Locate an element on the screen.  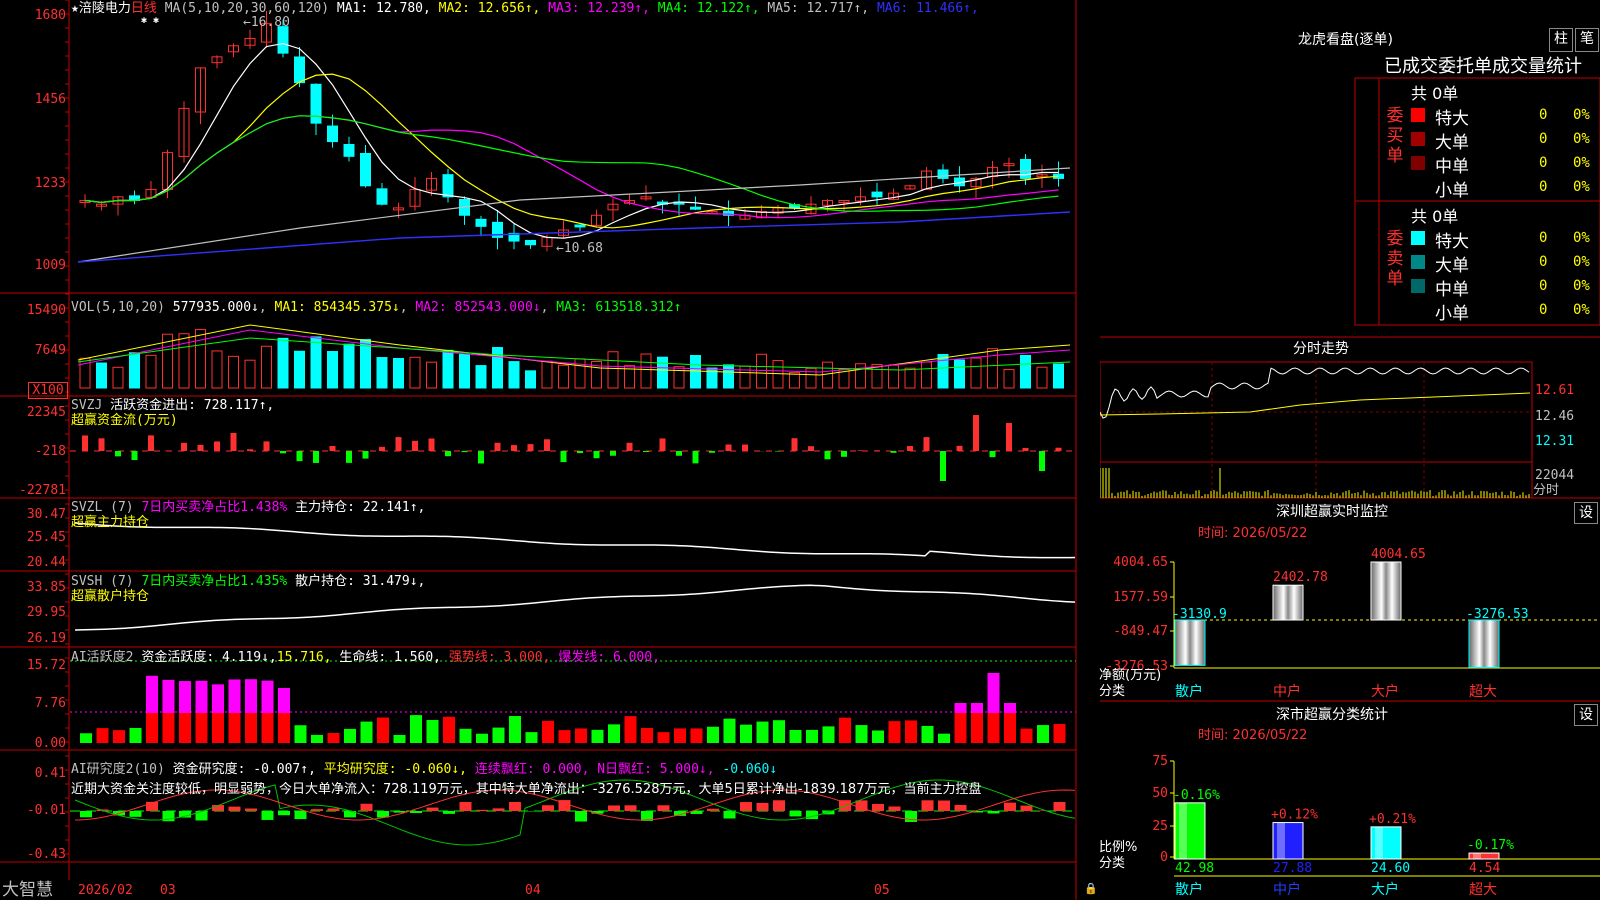
tab-volume-stats: 成交量统计 is located at coordinates (1537, 66).